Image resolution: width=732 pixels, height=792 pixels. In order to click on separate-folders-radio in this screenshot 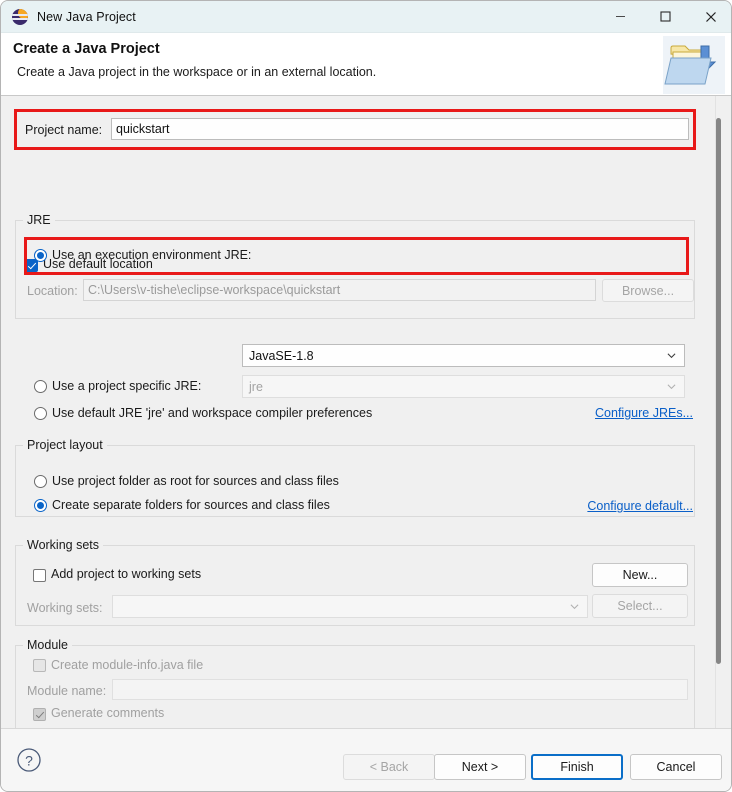, I will do `click(40, 505)`.